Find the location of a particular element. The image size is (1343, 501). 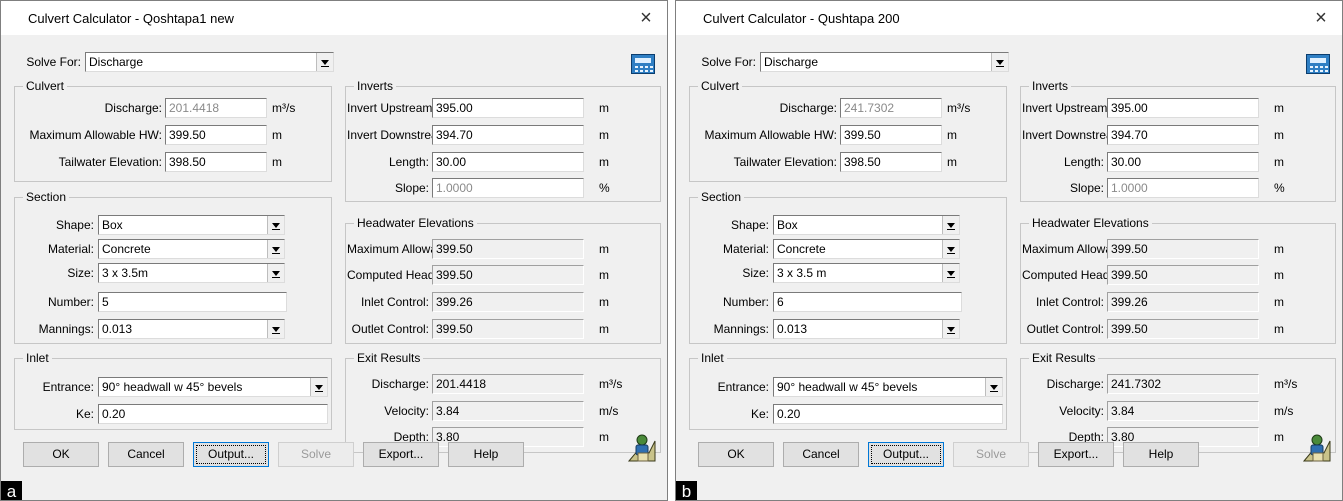

hw-outlet-label: Outlet Control: is located at coordinates (1065, 329).